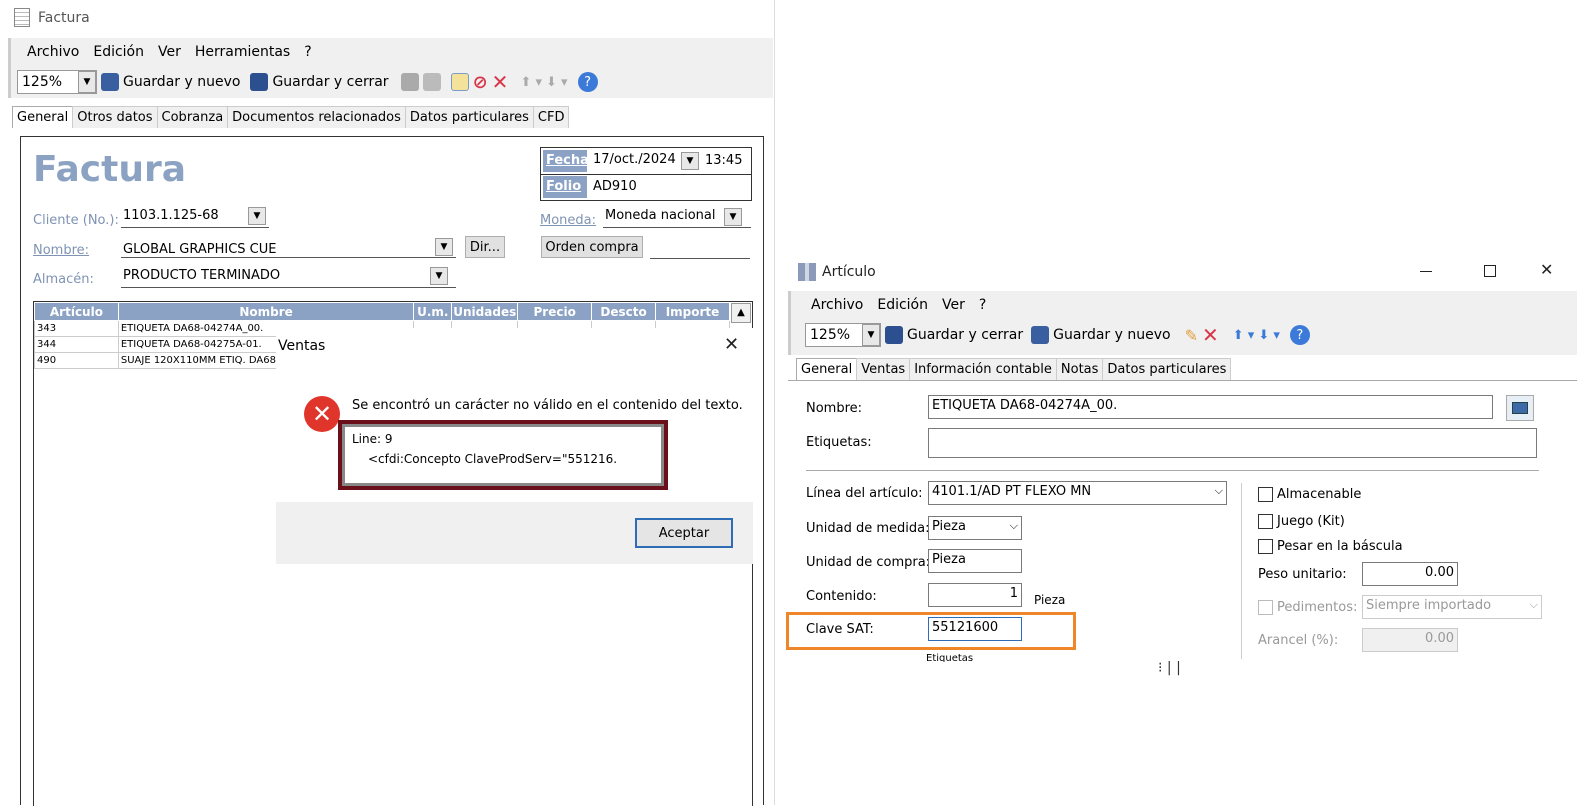 The height and width of the screenshot is (806, 1577). Describe the element at coordinates (1410, 574) in the screenshot. I see `peso-input: 0.00` at that location.